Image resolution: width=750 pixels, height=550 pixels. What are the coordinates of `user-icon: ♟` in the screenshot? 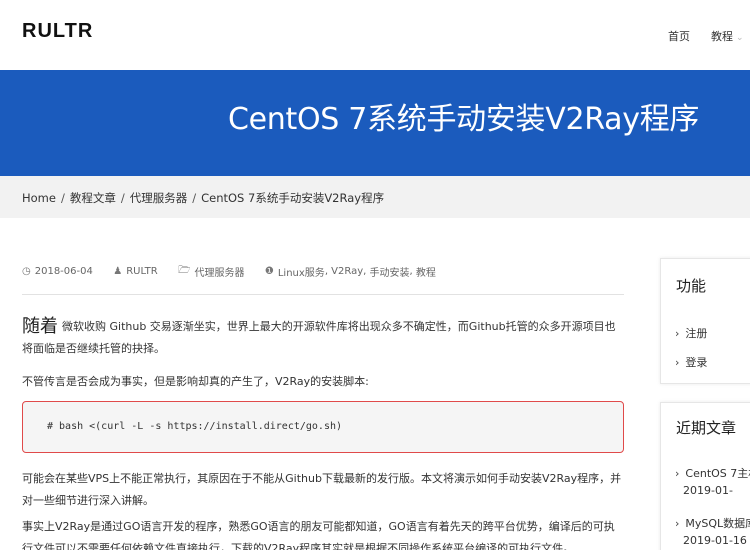 It's located at (118, 271).